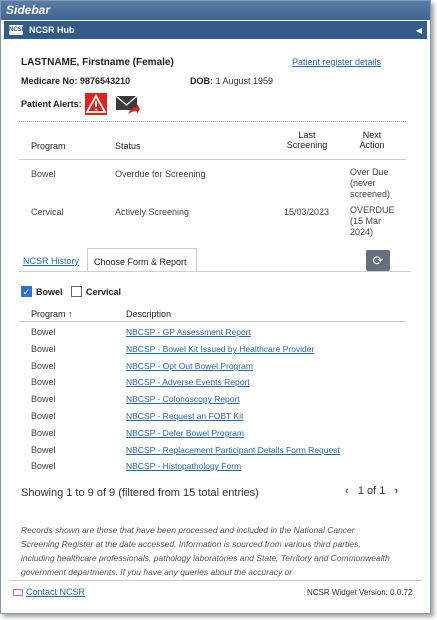 This screenshot has height=620, width=437. What do you see at coordinates (49, 291) in the screenshot?
I see `bowel-checkbox-label: Bowel` at bounding box center [49, 291].